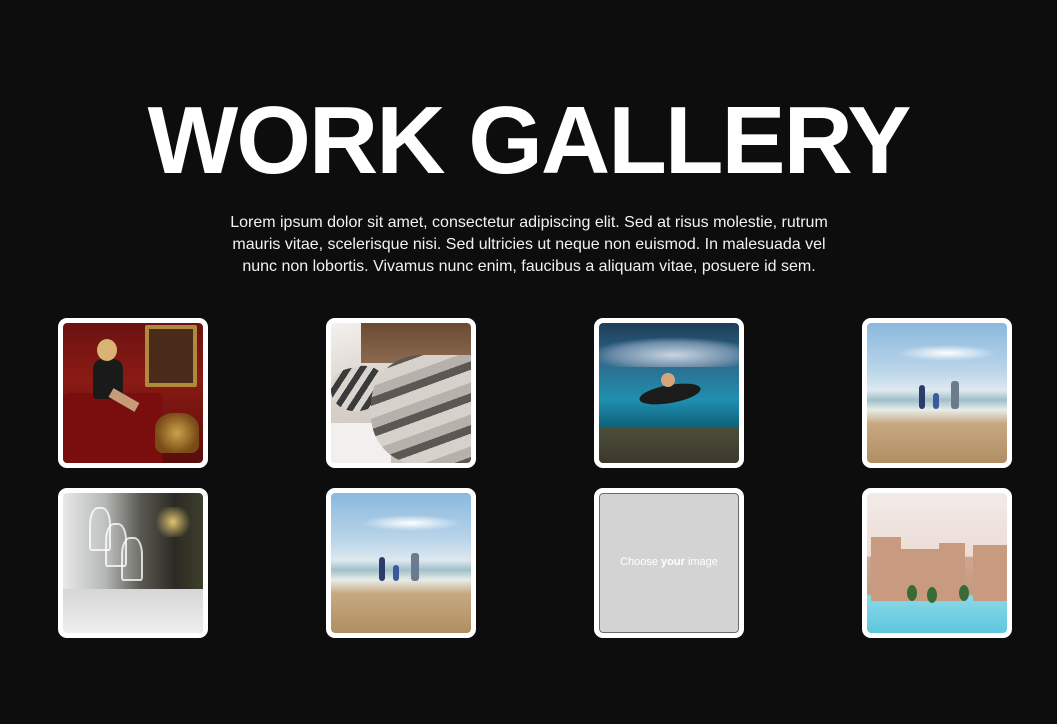  I want to click on image-placeholder: Choose your image, so click(669, 563).